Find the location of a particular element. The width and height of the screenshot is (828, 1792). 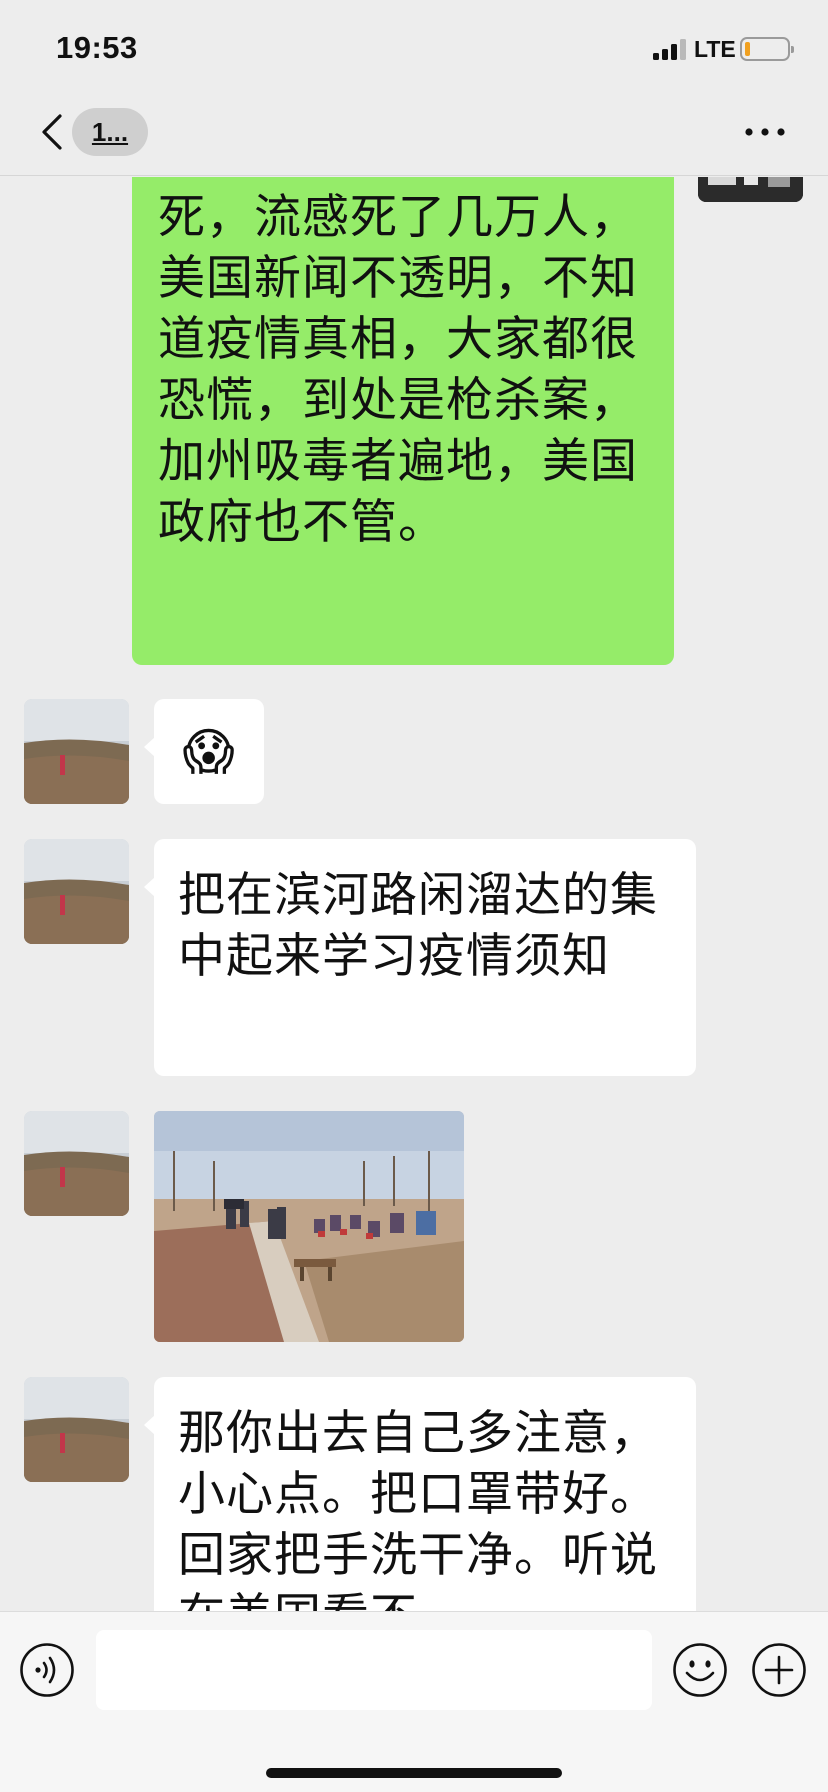

scream-emoji: 😱 is located at coordinates (209, 751).